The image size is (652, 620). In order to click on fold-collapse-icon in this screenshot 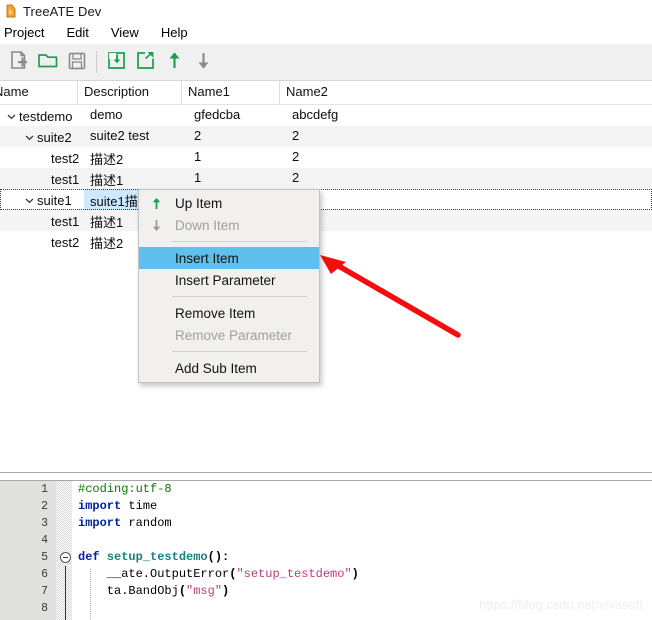, I will do `click(65, 557)`.